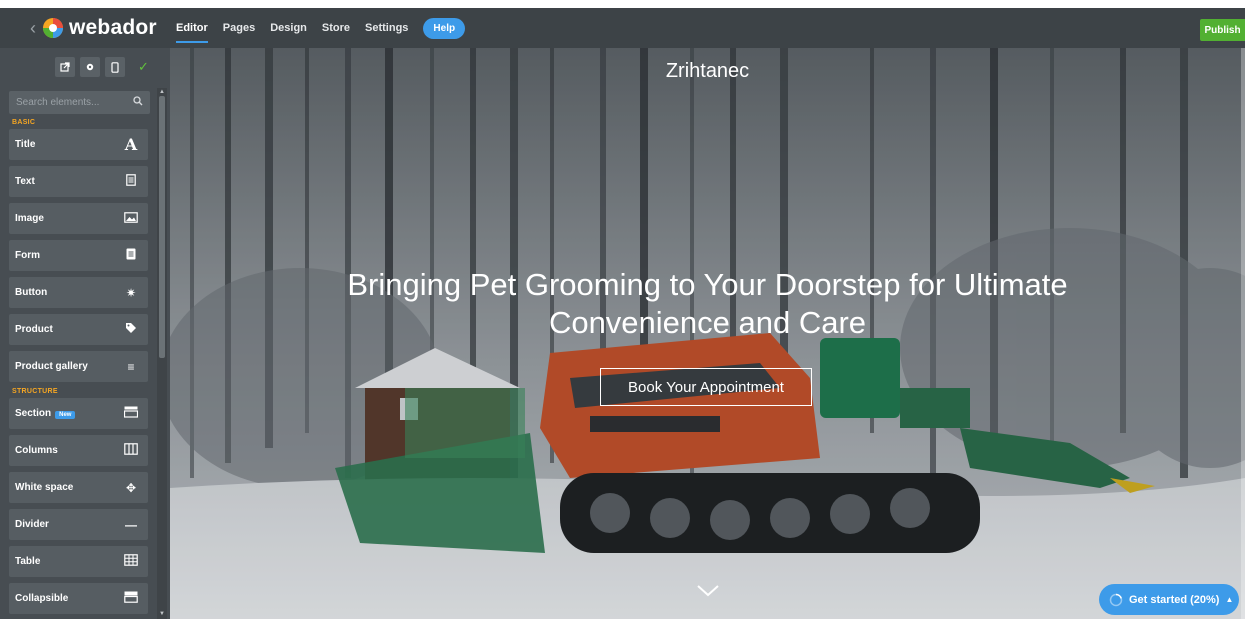 The image size is (1245, 619). I want to click on scroll-thumb, so click(162, 227).